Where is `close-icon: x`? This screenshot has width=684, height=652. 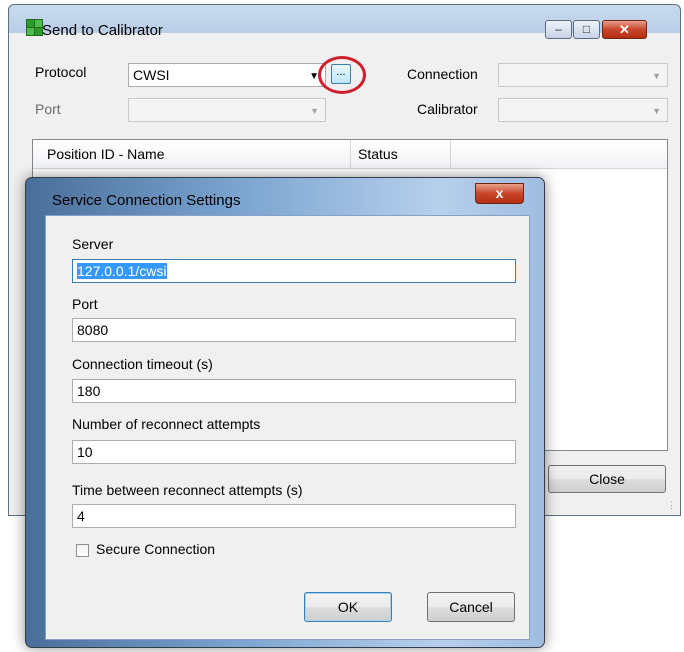
close-icon: x is located at coordinates (499, 193).